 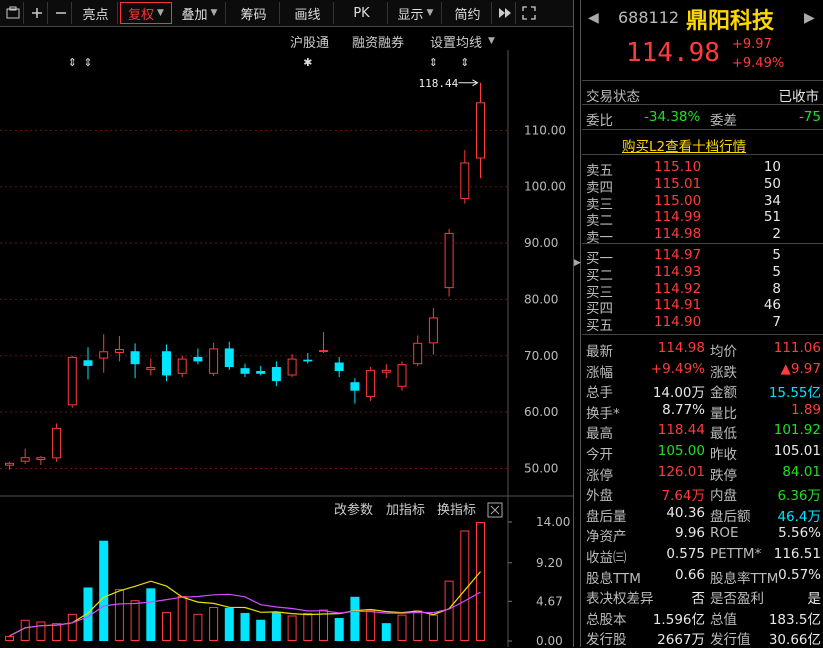 What do you see at coordinates (702, 290) in the screenshot?
I see `buy-level-3: 买三 114.92 8` at bounding box center [702, 290].